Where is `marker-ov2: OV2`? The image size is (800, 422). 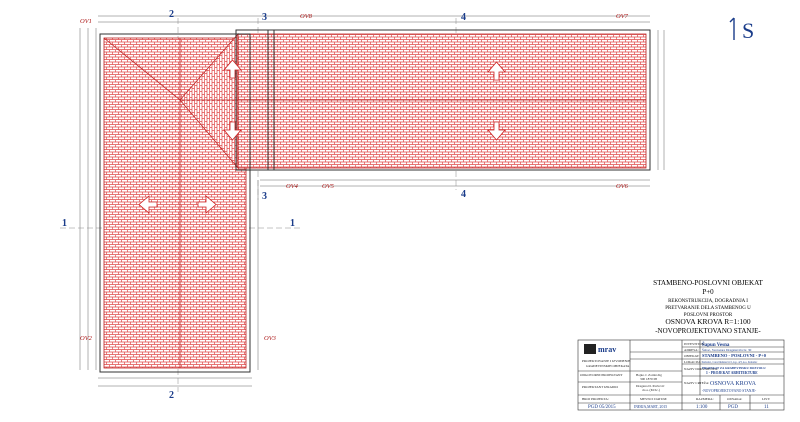
marker-ov2: OV2 is located at coordinates (86, 338).